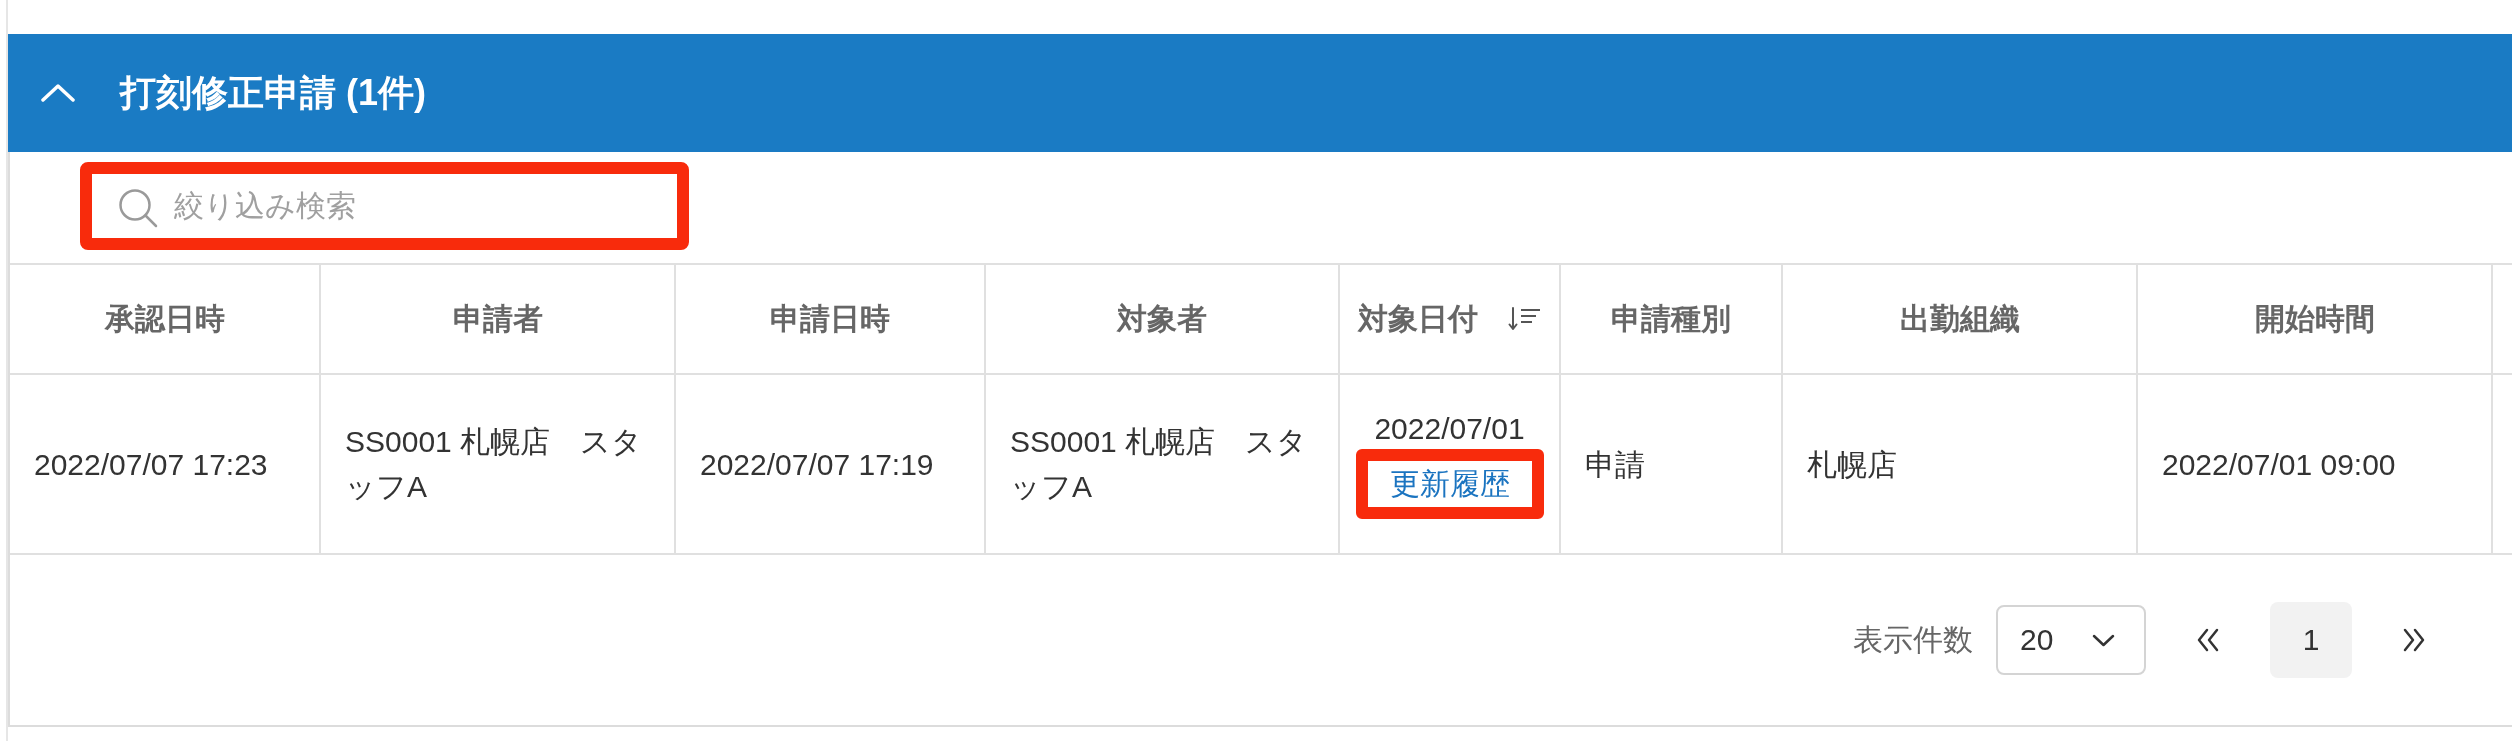  What do you see at coordinates (1913, 639) in the screenshot?
I see `page-size-label: 表示件数` at bounding box center [1913, 639].